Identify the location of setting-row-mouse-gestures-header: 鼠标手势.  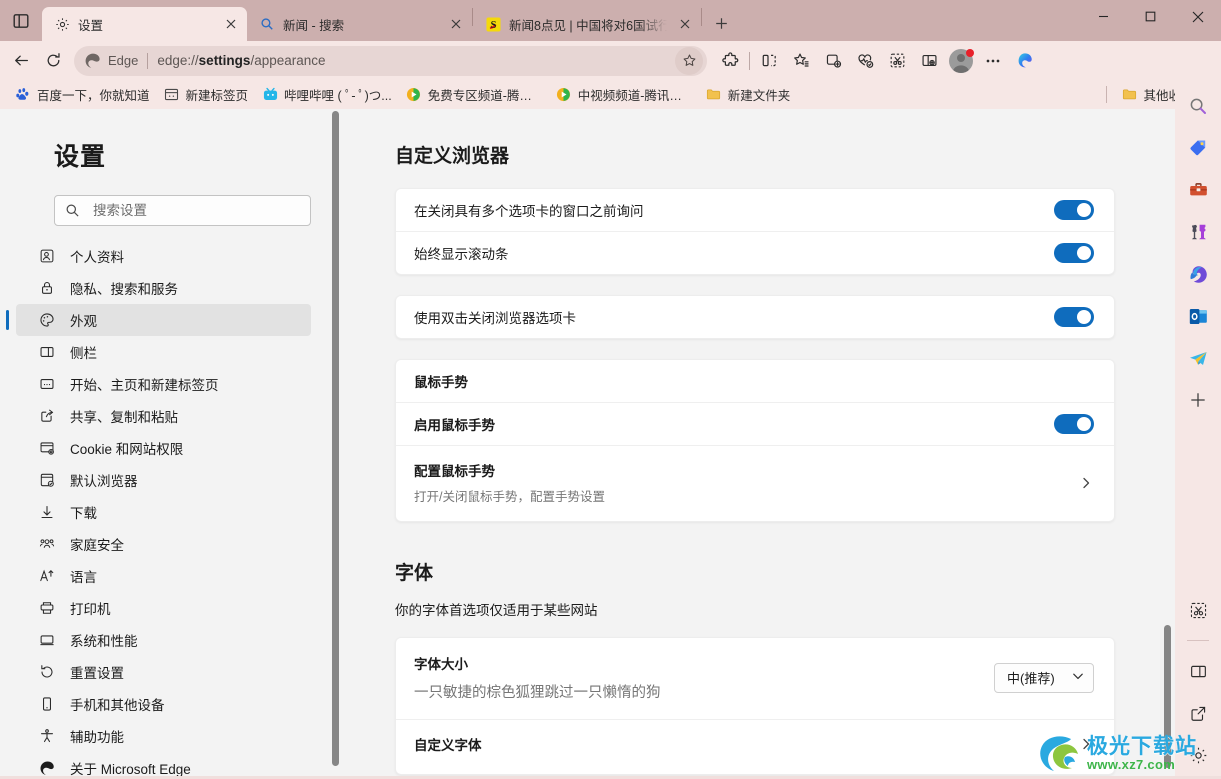
(755, 381).